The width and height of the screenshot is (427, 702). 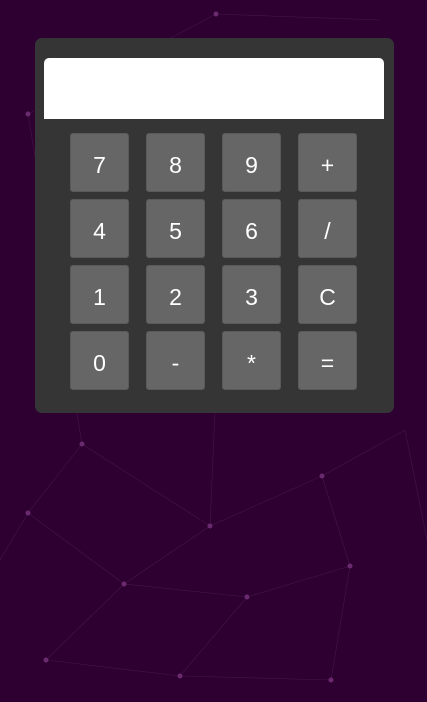 I want to click on key-add-button: +, so click(x=327, y=162).